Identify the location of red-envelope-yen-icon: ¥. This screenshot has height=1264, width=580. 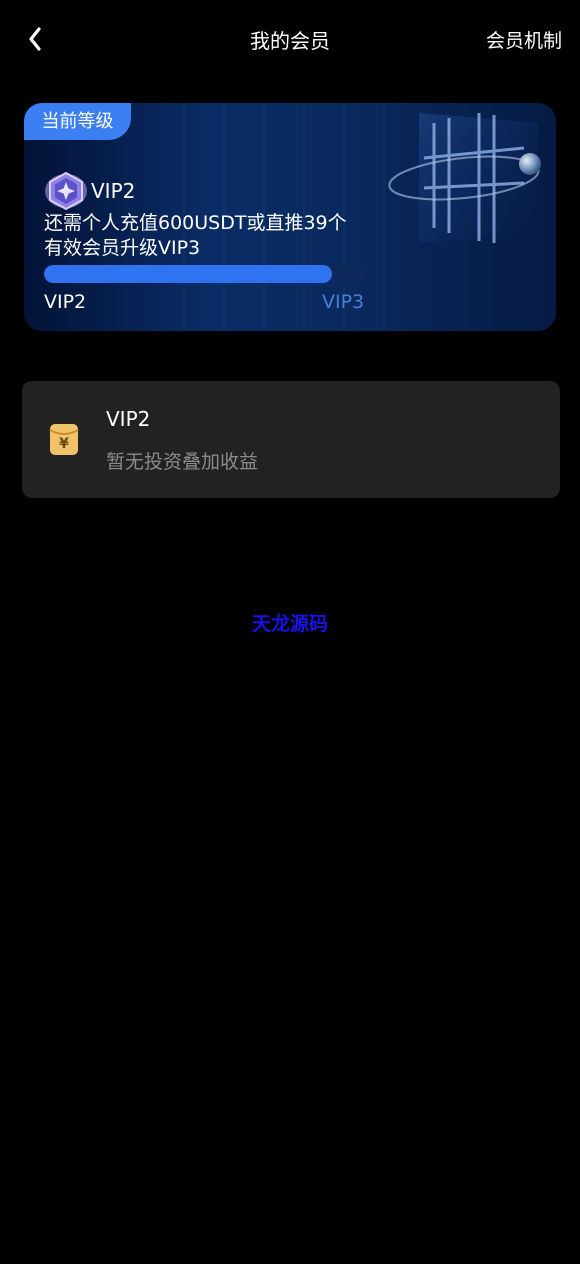
(64, 439).